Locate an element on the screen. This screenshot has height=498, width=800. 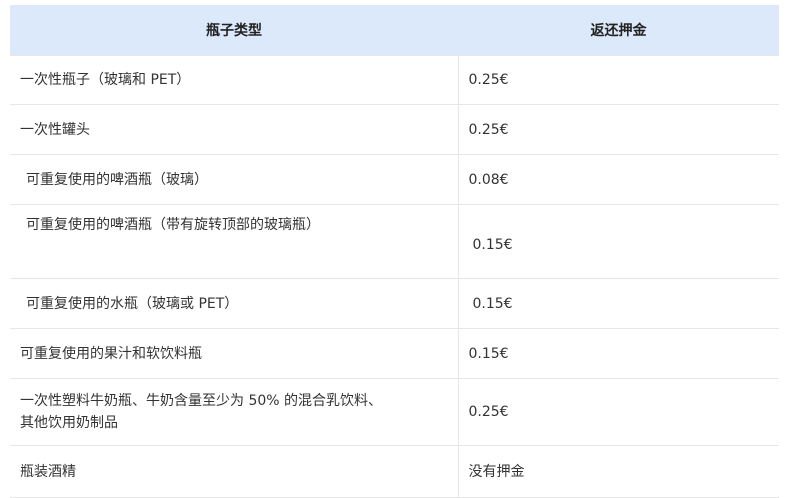
table-row: 可重复使用的啤酒瓶（带有旋转顶部的玻璃瓶） 0.15€ is located at coordinates (394, 241).